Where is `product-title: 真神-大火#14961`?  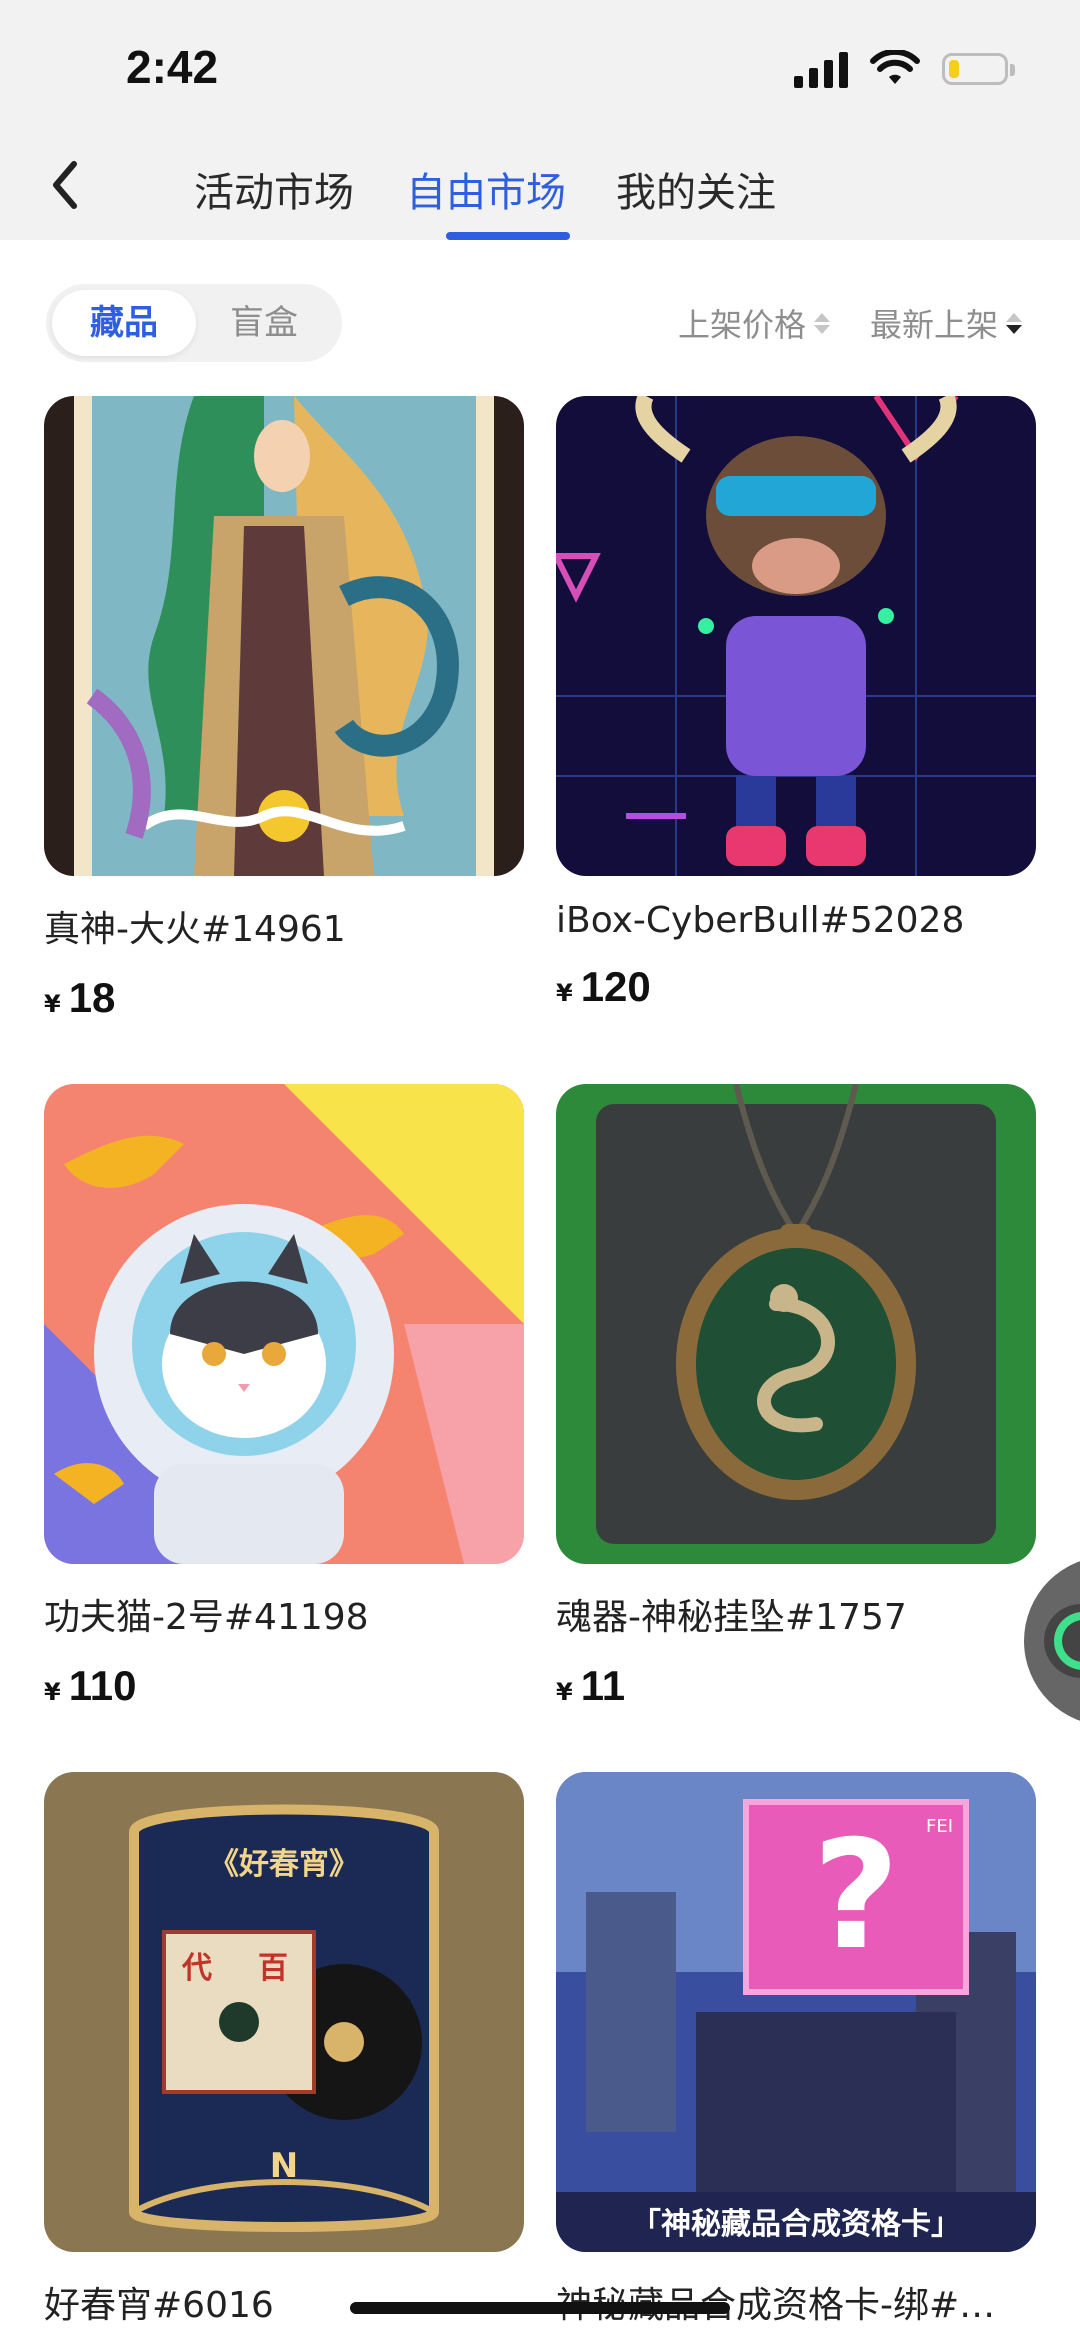
product-title: 真神-大火#14961 is located at coordinates (195, 929).